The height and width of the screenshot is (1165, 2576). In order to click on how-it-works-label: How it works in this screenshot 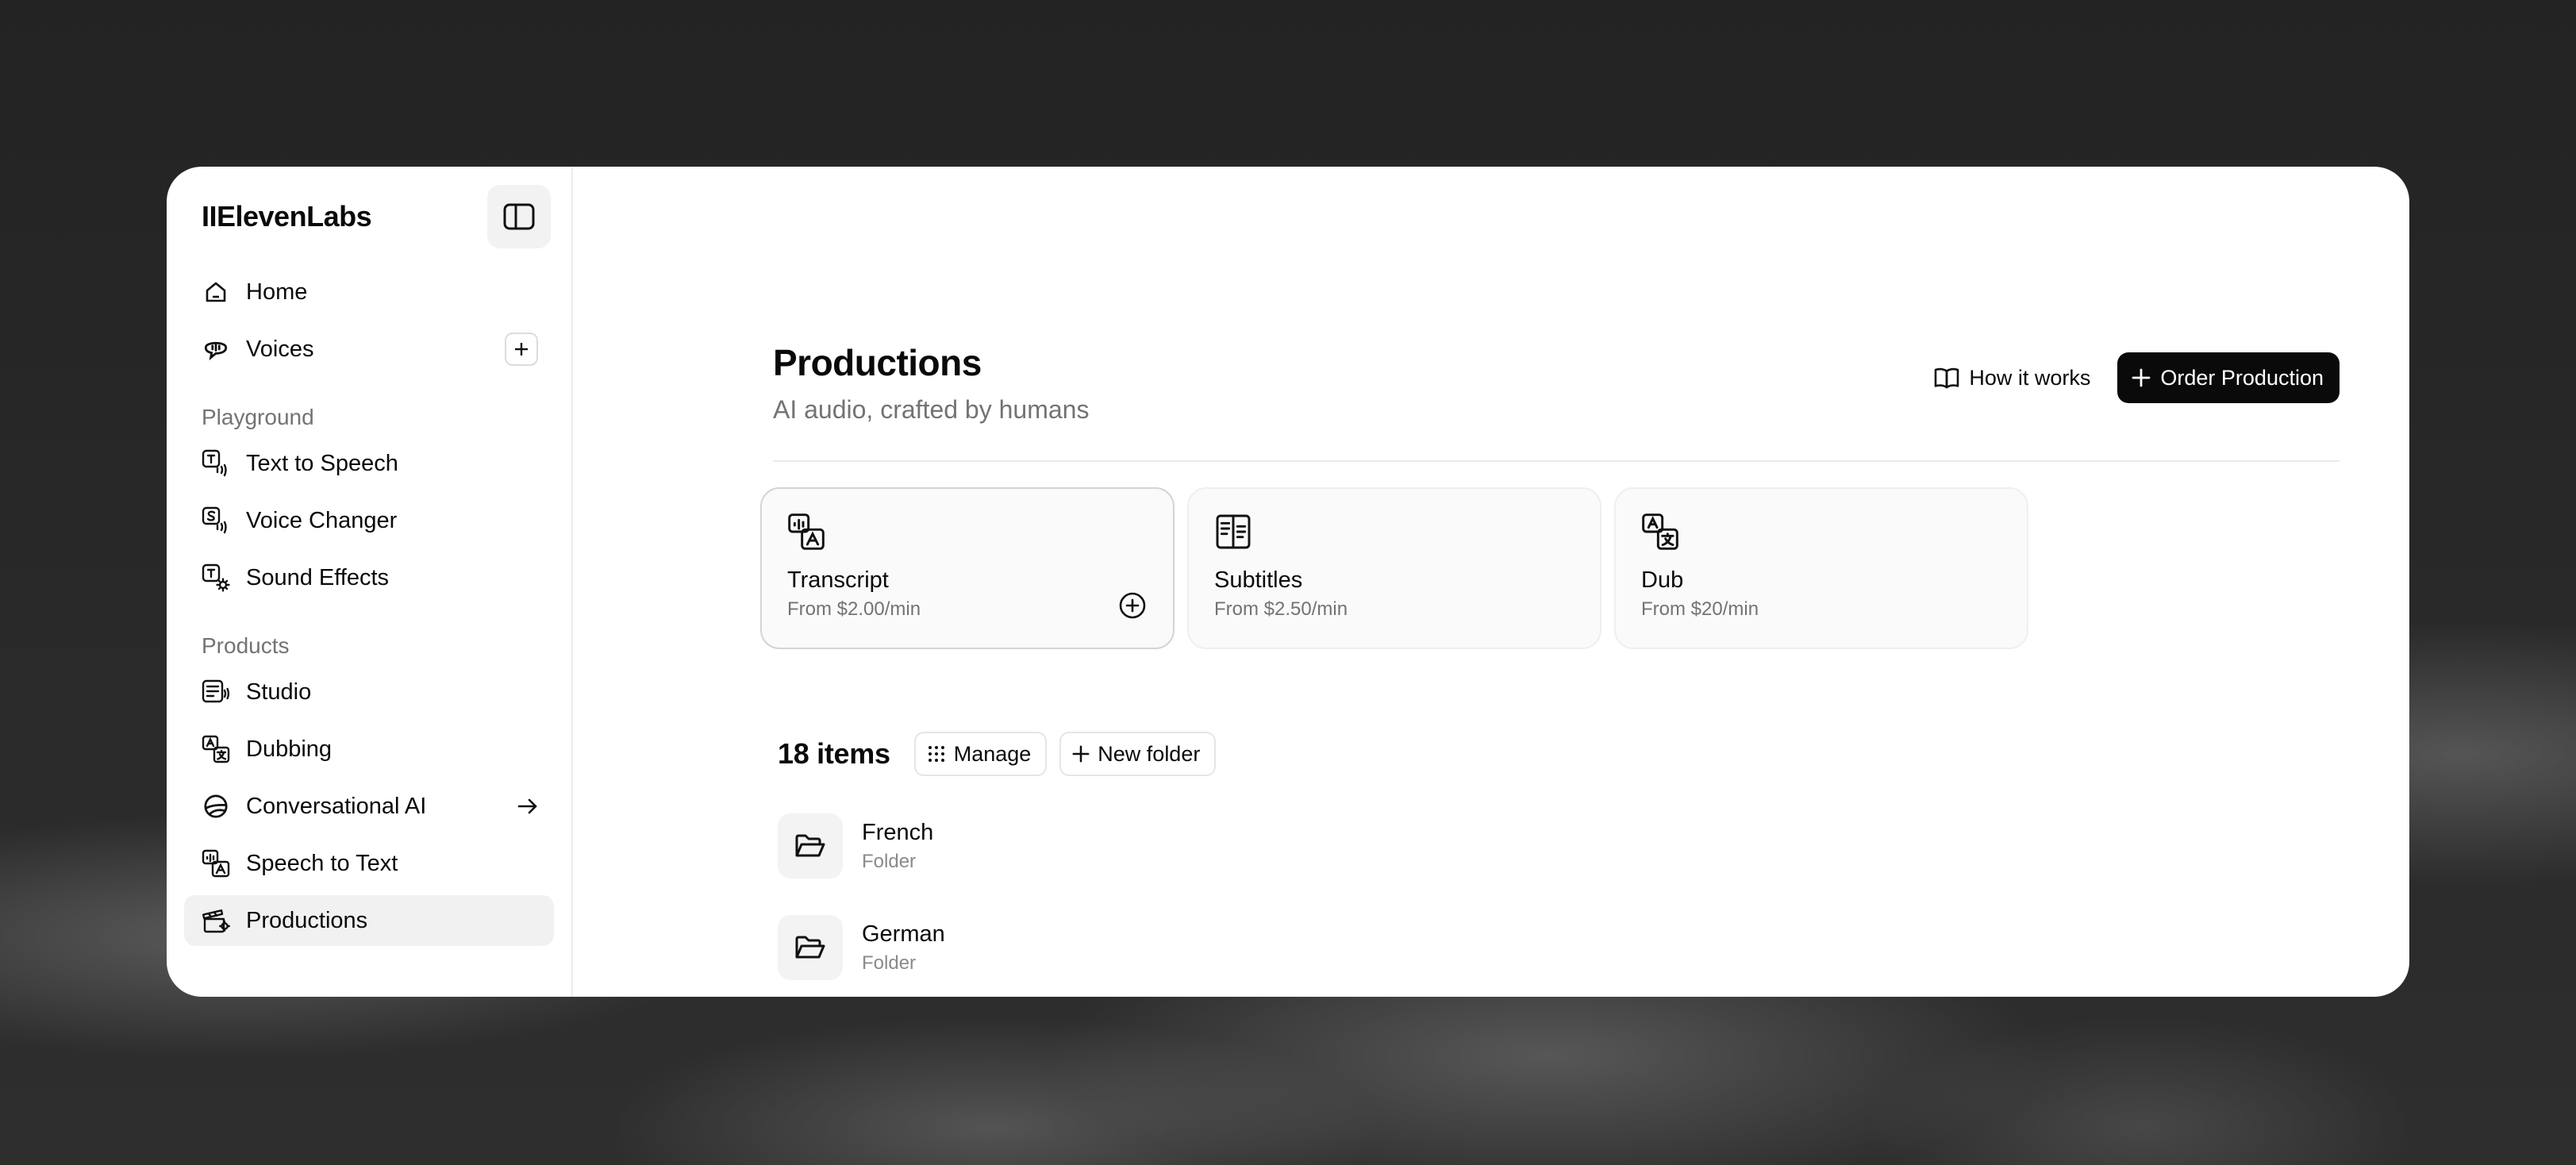, I will do `click(2030, 377)`.